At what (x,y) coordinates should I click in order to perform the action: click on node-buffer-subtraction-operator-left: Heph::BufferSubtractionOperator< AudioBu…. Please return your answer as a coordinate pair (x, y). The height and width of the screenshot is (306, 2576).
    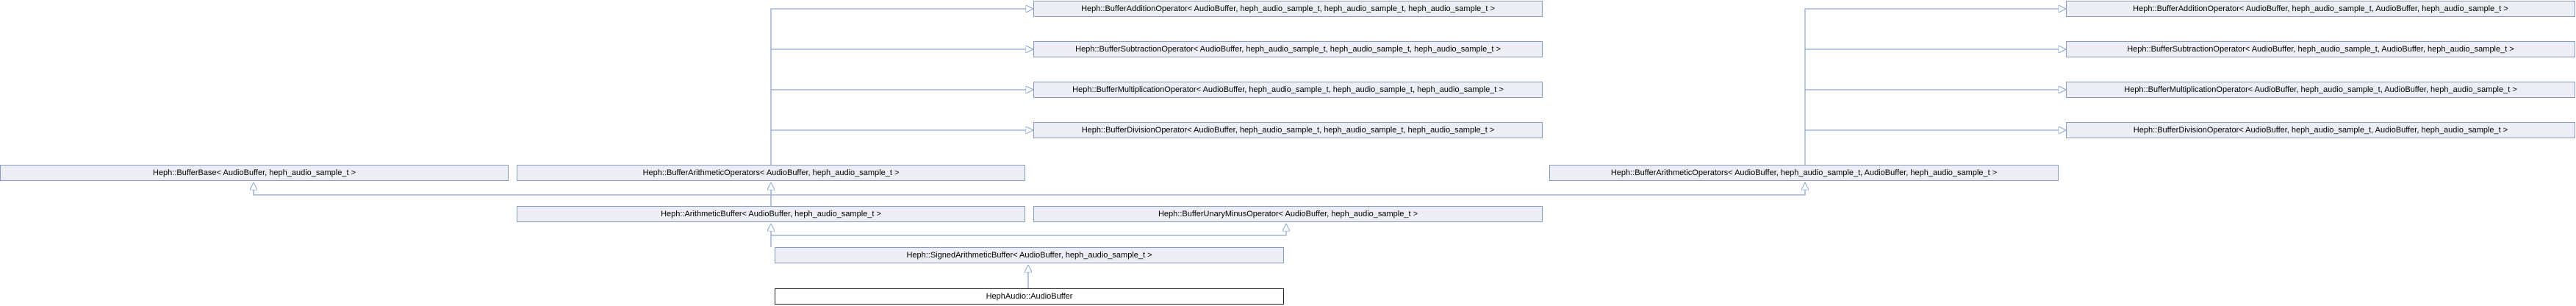
    Looking at the image, I should click on (1288, 49).